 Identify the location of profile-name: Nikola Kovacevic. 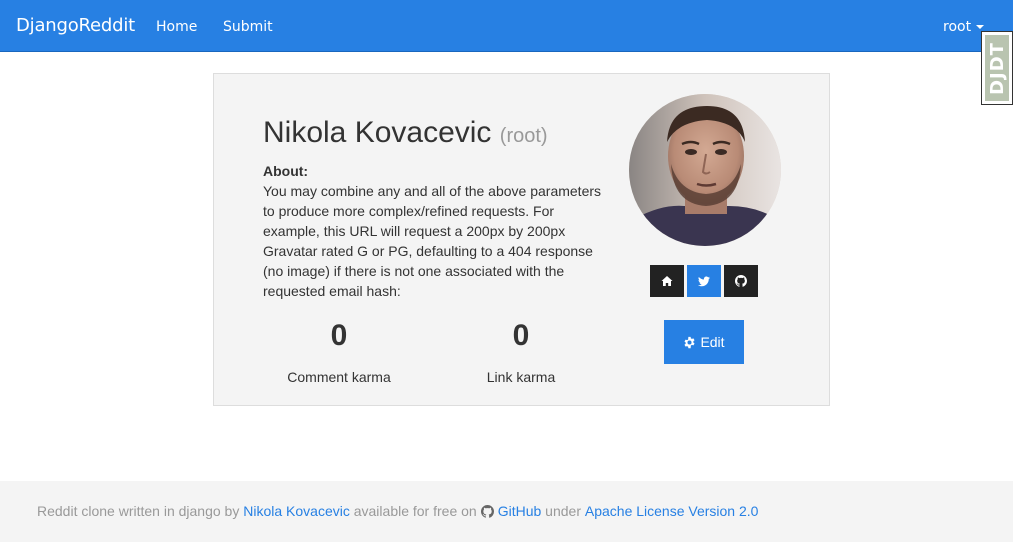
(377, 132).